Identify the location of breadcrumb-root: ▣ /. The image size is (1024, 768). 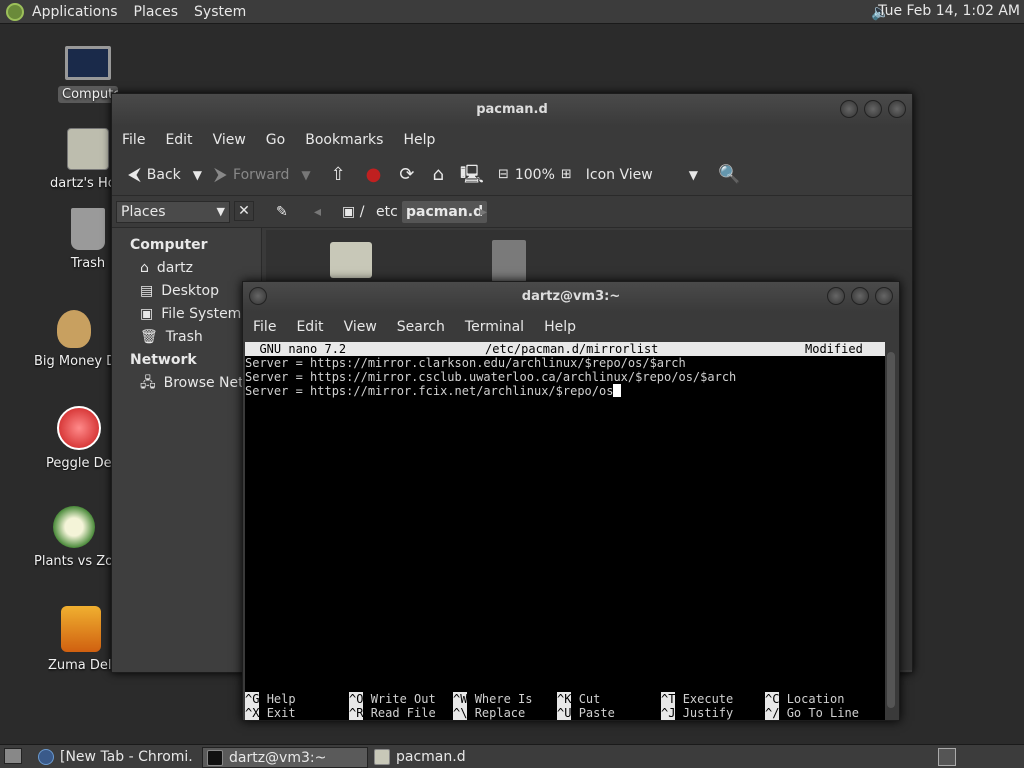
(353, 212).